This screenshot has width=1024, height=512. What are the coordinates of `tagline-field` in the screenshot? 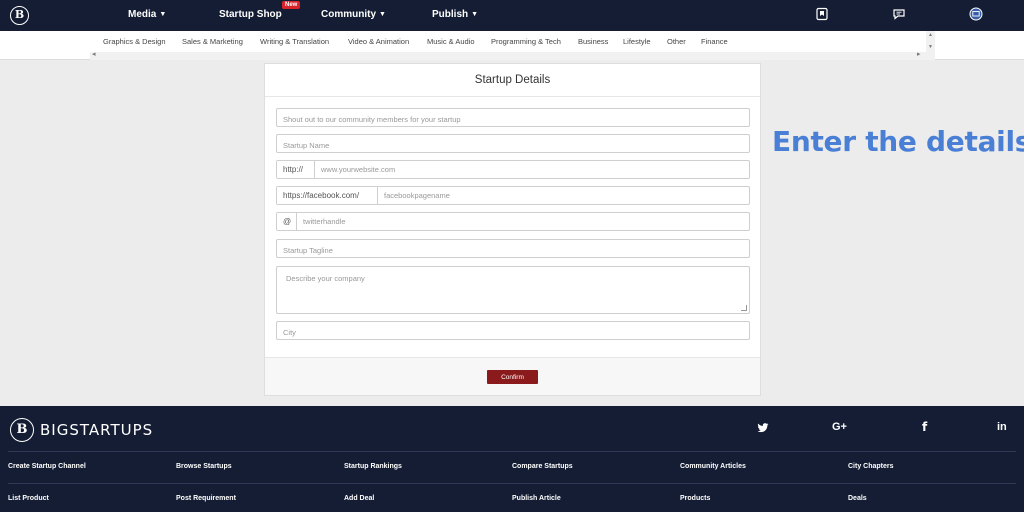 It's located at (513, 249).